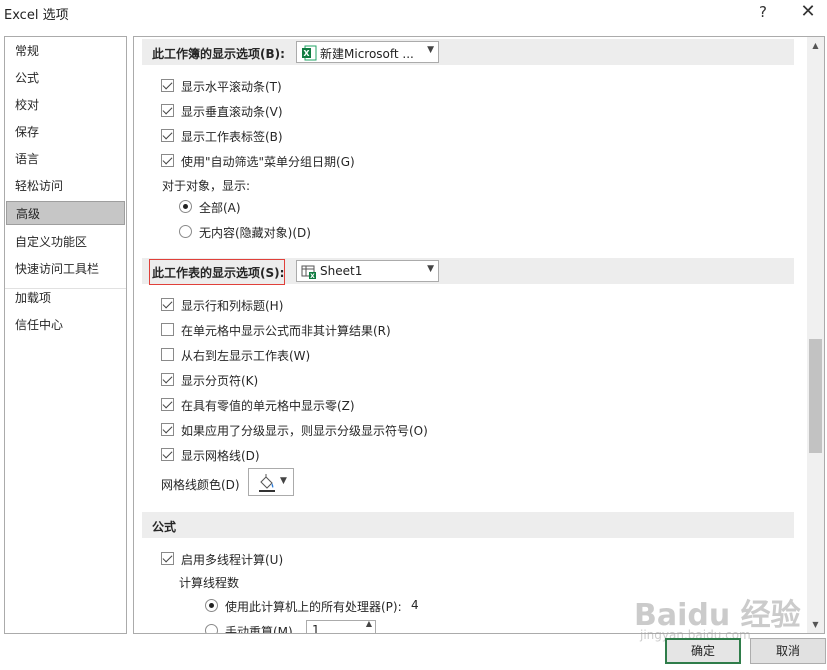 This screenshot has height=670, width=827. What do you see at coordinates (468, 52) in the screenshot?
I see `workbook-section-header: 此工作簿的显示选项(B):` at bounding box center [468, 52].